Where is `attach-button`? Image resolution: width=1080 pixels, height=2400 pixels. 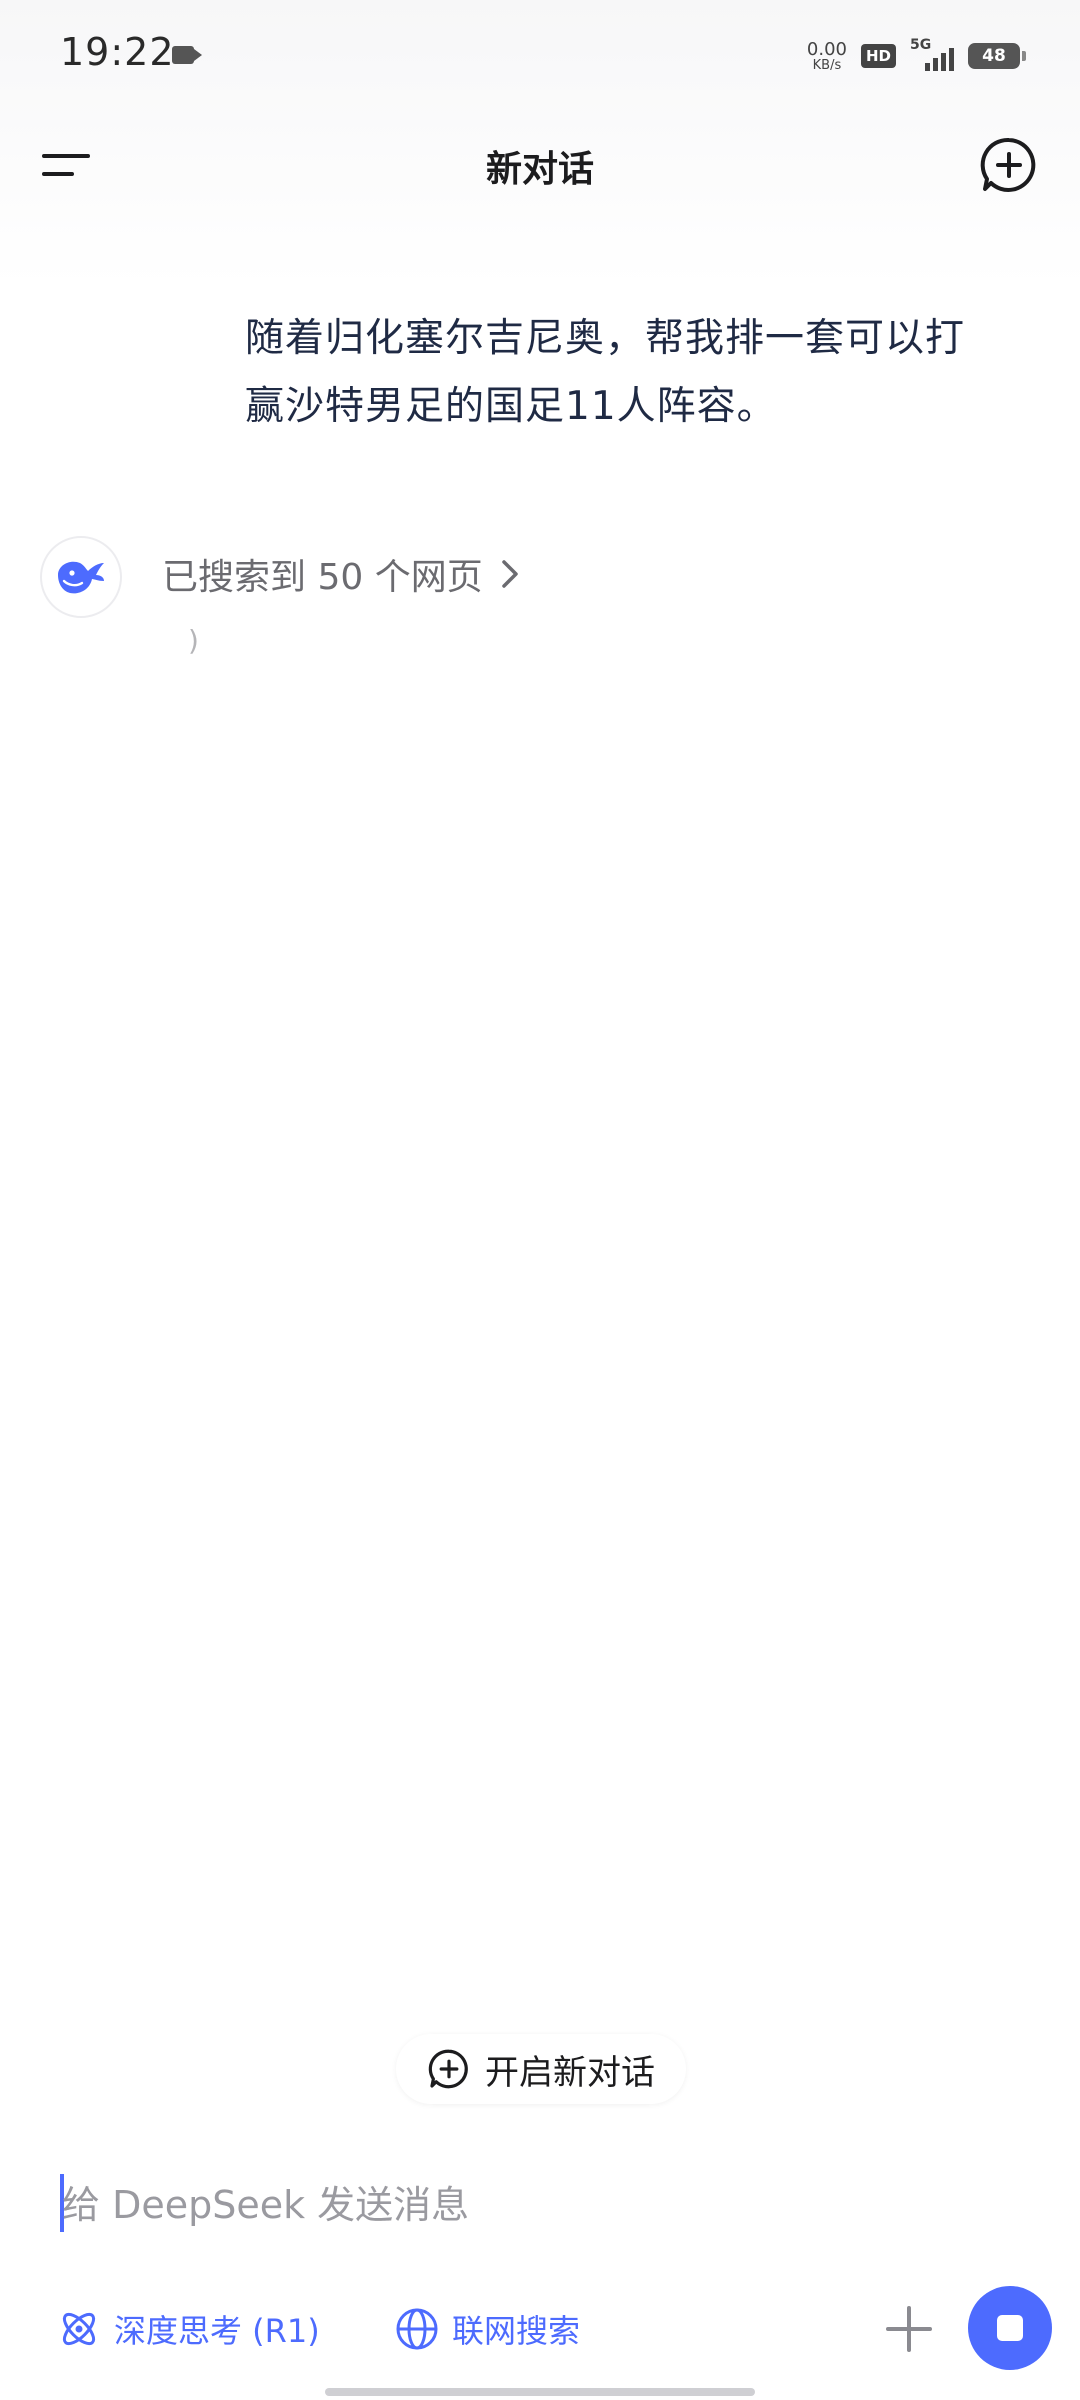 attach-button is located at coordinates (909, 2329).